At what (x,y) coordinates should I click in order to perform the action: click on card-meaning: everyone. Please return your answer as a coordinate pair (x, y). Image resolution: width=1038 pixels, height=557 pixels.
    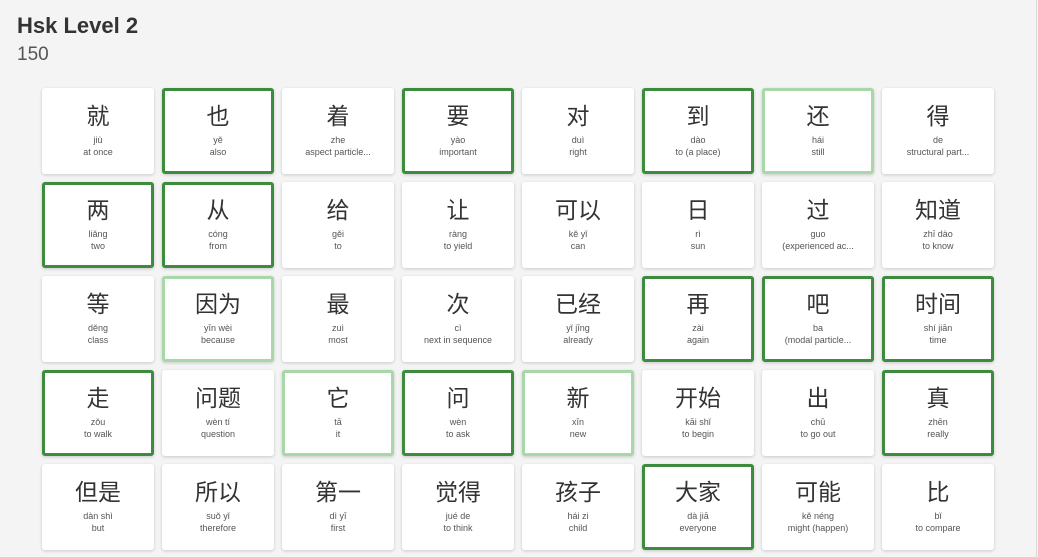
    Looking at the image, I should click on (698, 528).